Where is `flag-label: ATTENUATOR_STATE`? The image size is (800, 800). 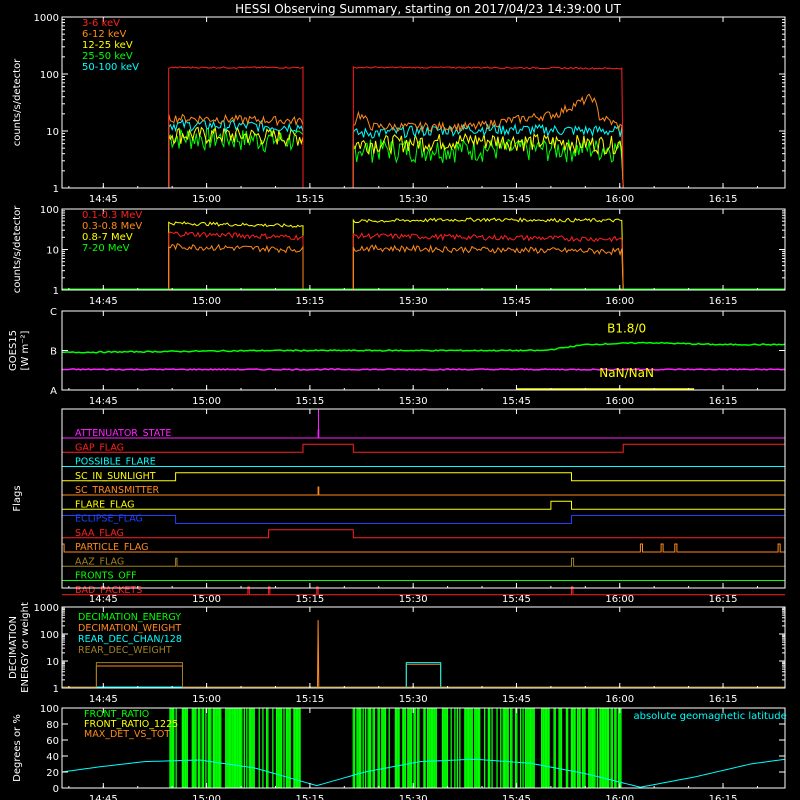 flag-label: ATTENUATOR_STATE is located at coordinates (123, 433).